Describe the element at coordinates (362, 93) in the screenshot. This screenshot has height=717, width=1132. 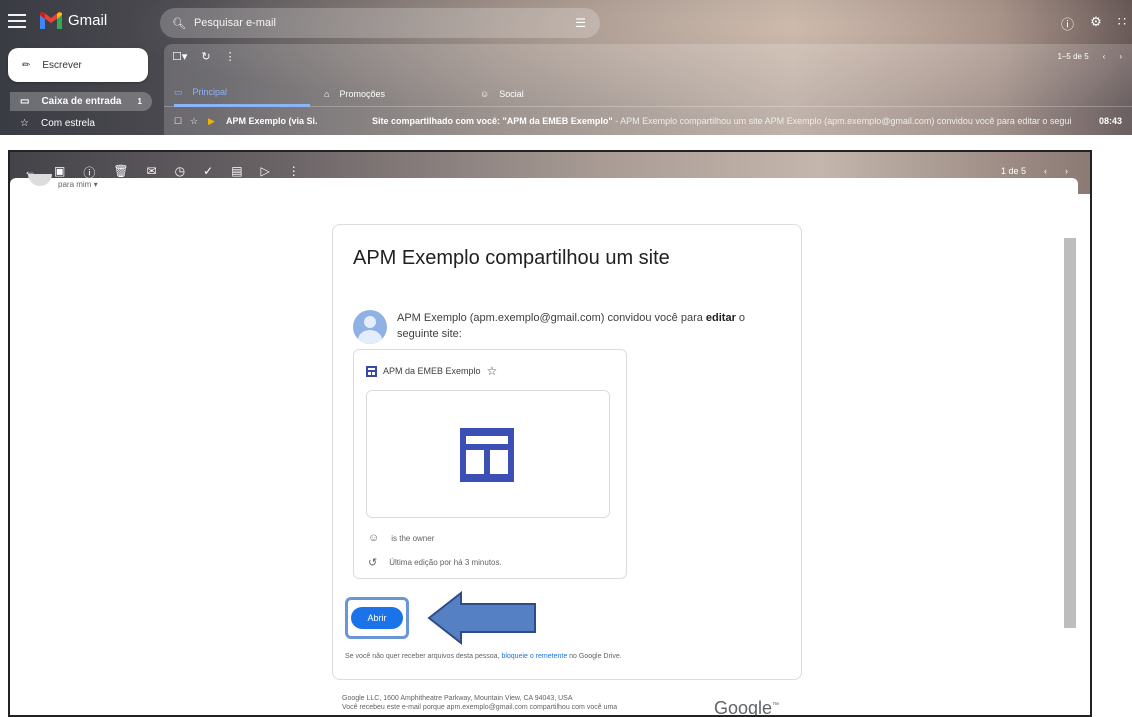
I see `tab-label: Promoções` at that location.